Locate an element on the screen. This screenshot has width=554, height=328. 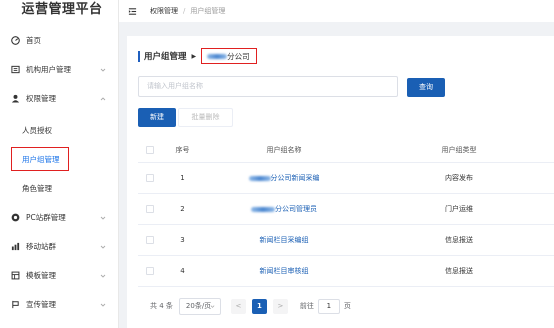
table-row: 1 分公司新闻采编 内容发布 is located at coordinates (346, 178).